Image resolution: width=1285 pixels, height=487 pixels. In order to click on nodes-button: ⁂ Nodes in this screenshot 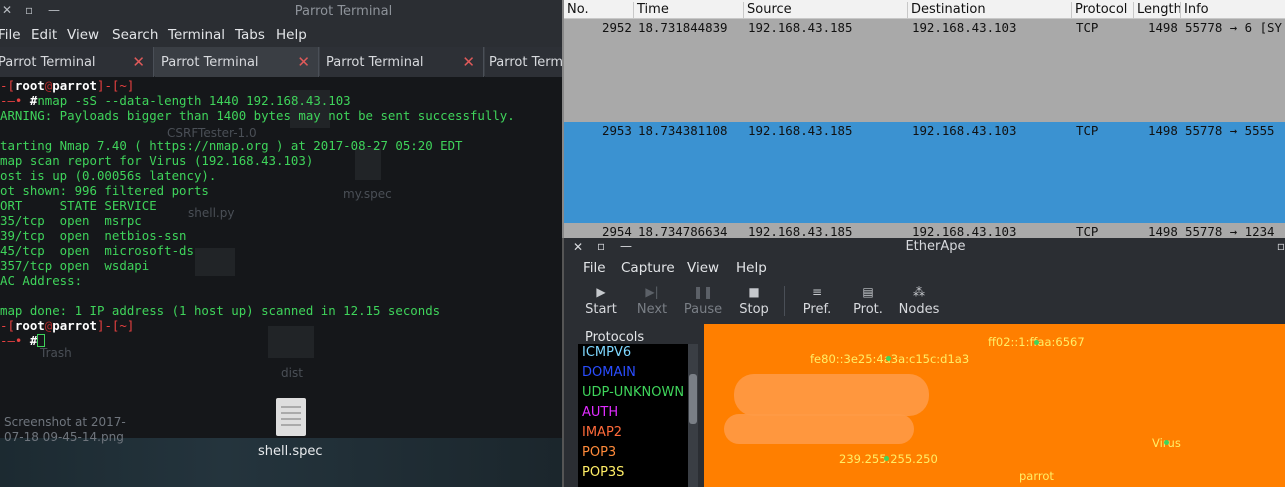, I will do `click(919, 299)`.